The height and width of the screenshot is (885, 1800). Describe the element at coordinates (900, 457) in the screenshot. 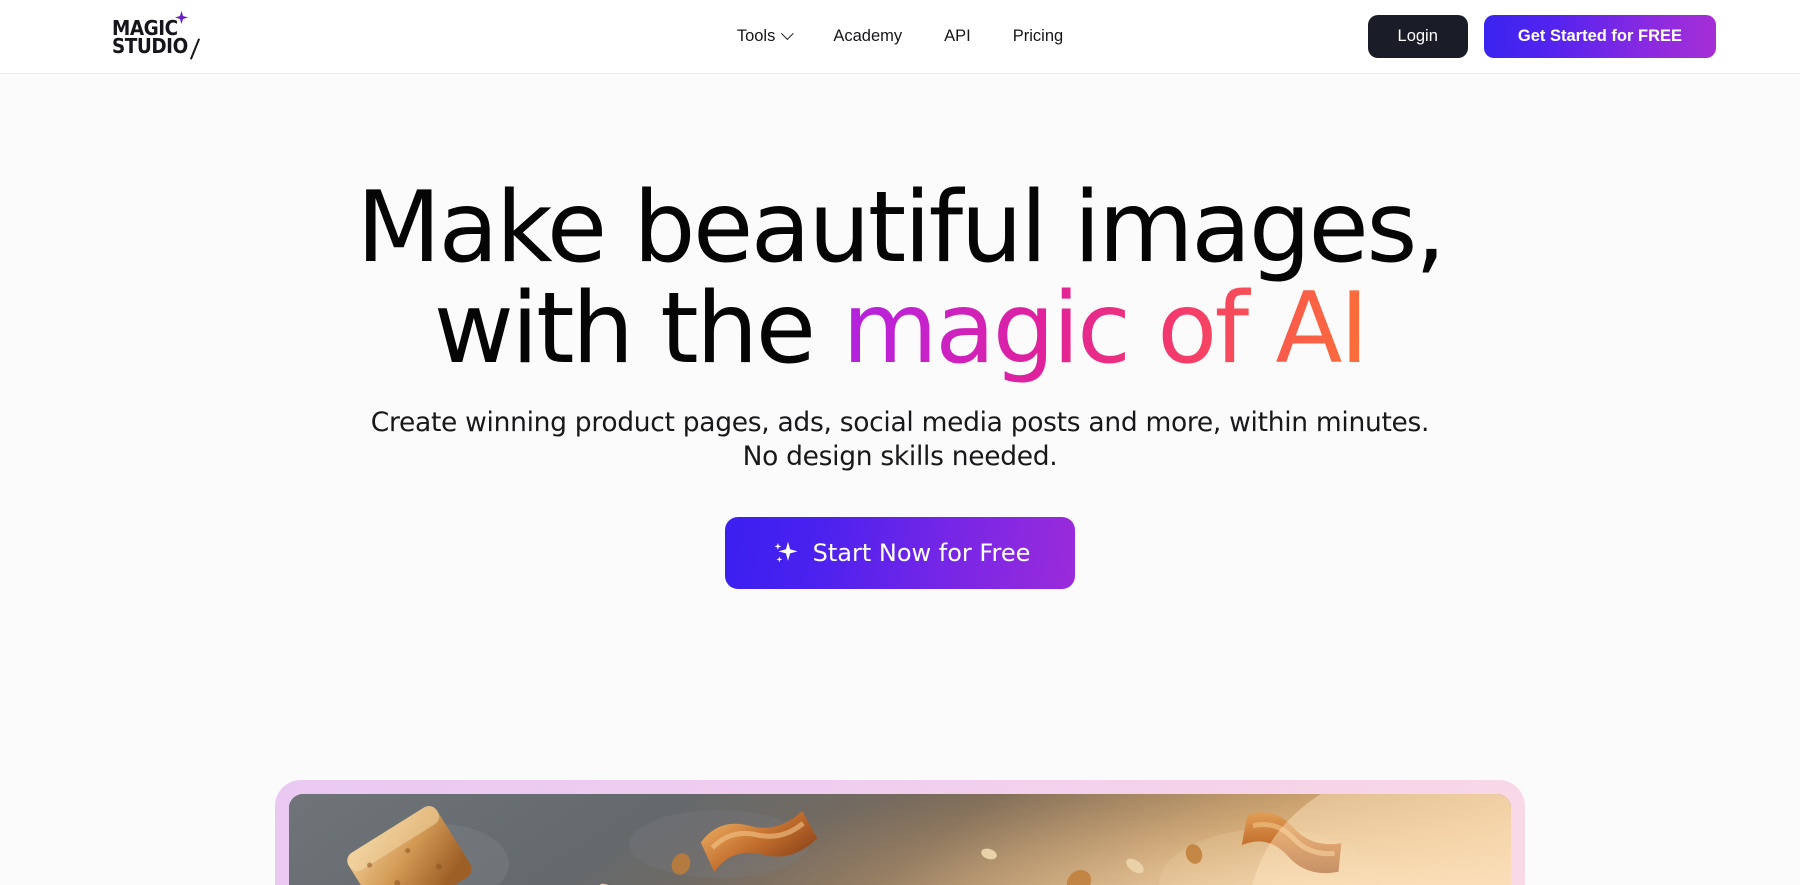

I see `subtitle-line-2: No design skills needed.` at that location.